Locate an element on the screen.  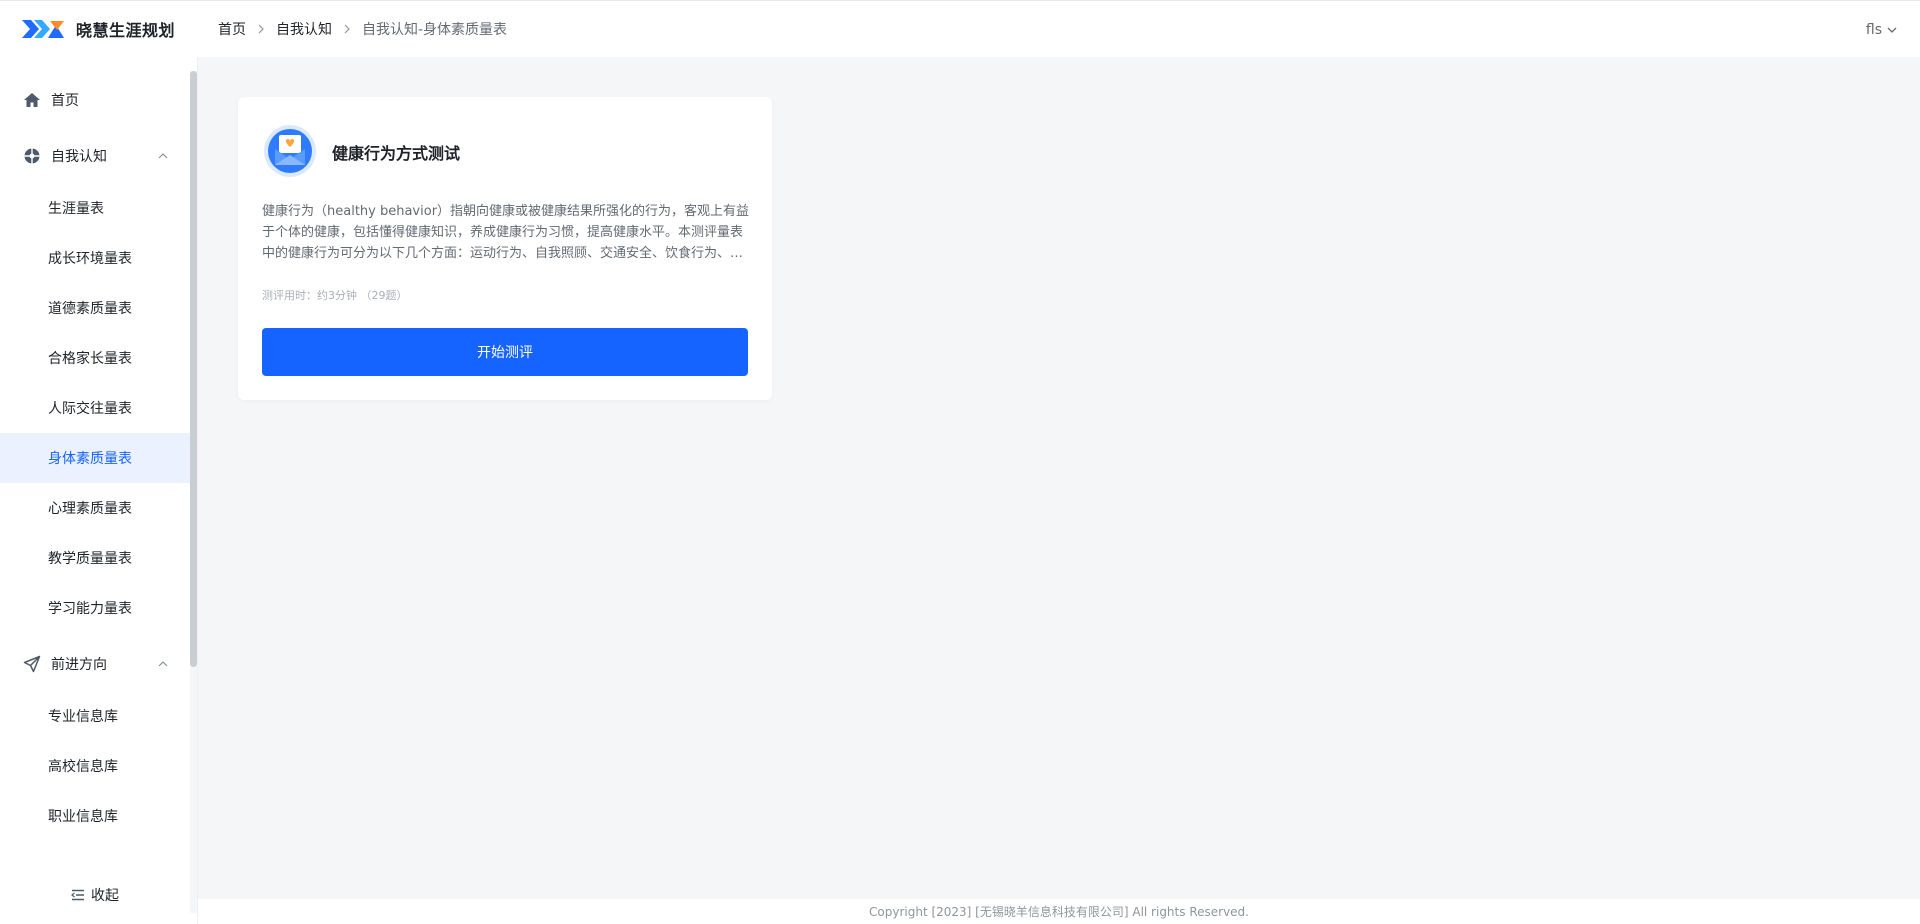
brand-name: 晓慧生涯规划 is located at coordinates (126, 30).